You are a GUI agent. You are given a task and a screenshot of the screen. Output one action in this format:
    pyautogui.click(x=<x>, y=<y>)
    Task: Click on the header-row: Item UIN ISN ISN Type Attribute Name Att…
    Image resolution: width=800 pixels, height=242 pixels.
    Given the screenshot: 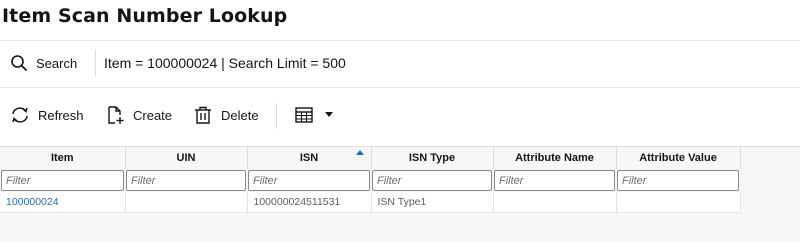 What is the action you would take?
    pyautogui.click(x=370, y=158)
    